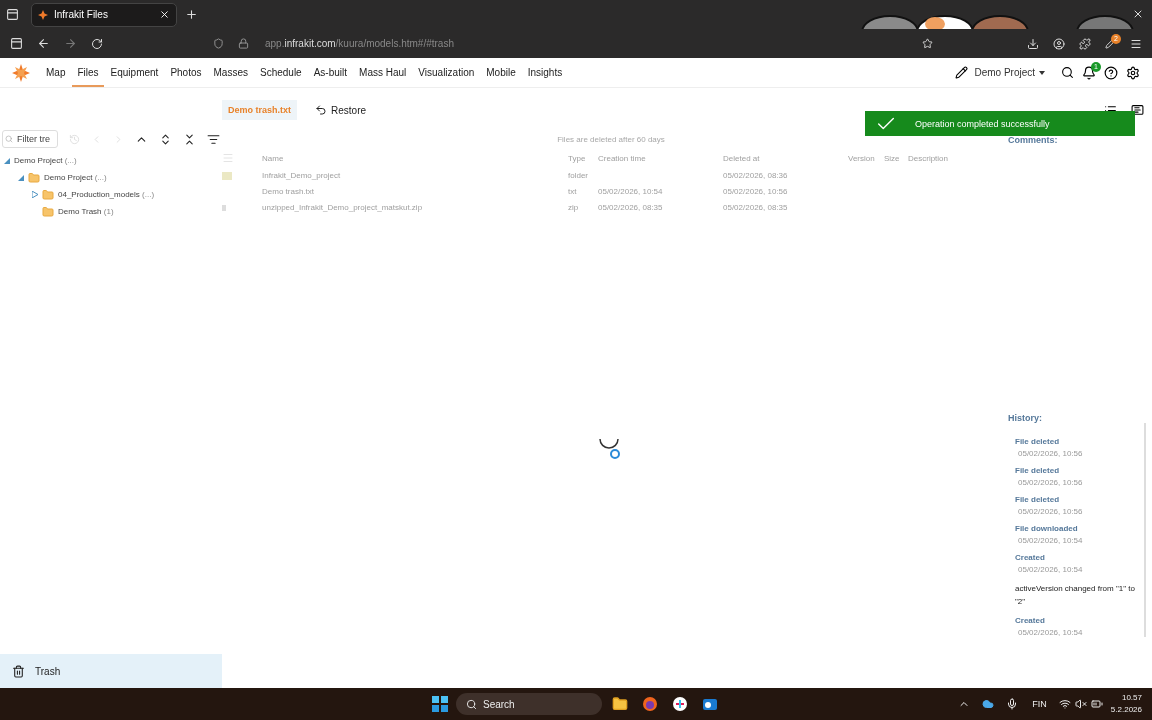 The width and height of the screenshot is (1152, 720). What do you see at coordinates (1136, 43) in the screenshot?
I see `menu-icon` at bounding box center [1136, 43].